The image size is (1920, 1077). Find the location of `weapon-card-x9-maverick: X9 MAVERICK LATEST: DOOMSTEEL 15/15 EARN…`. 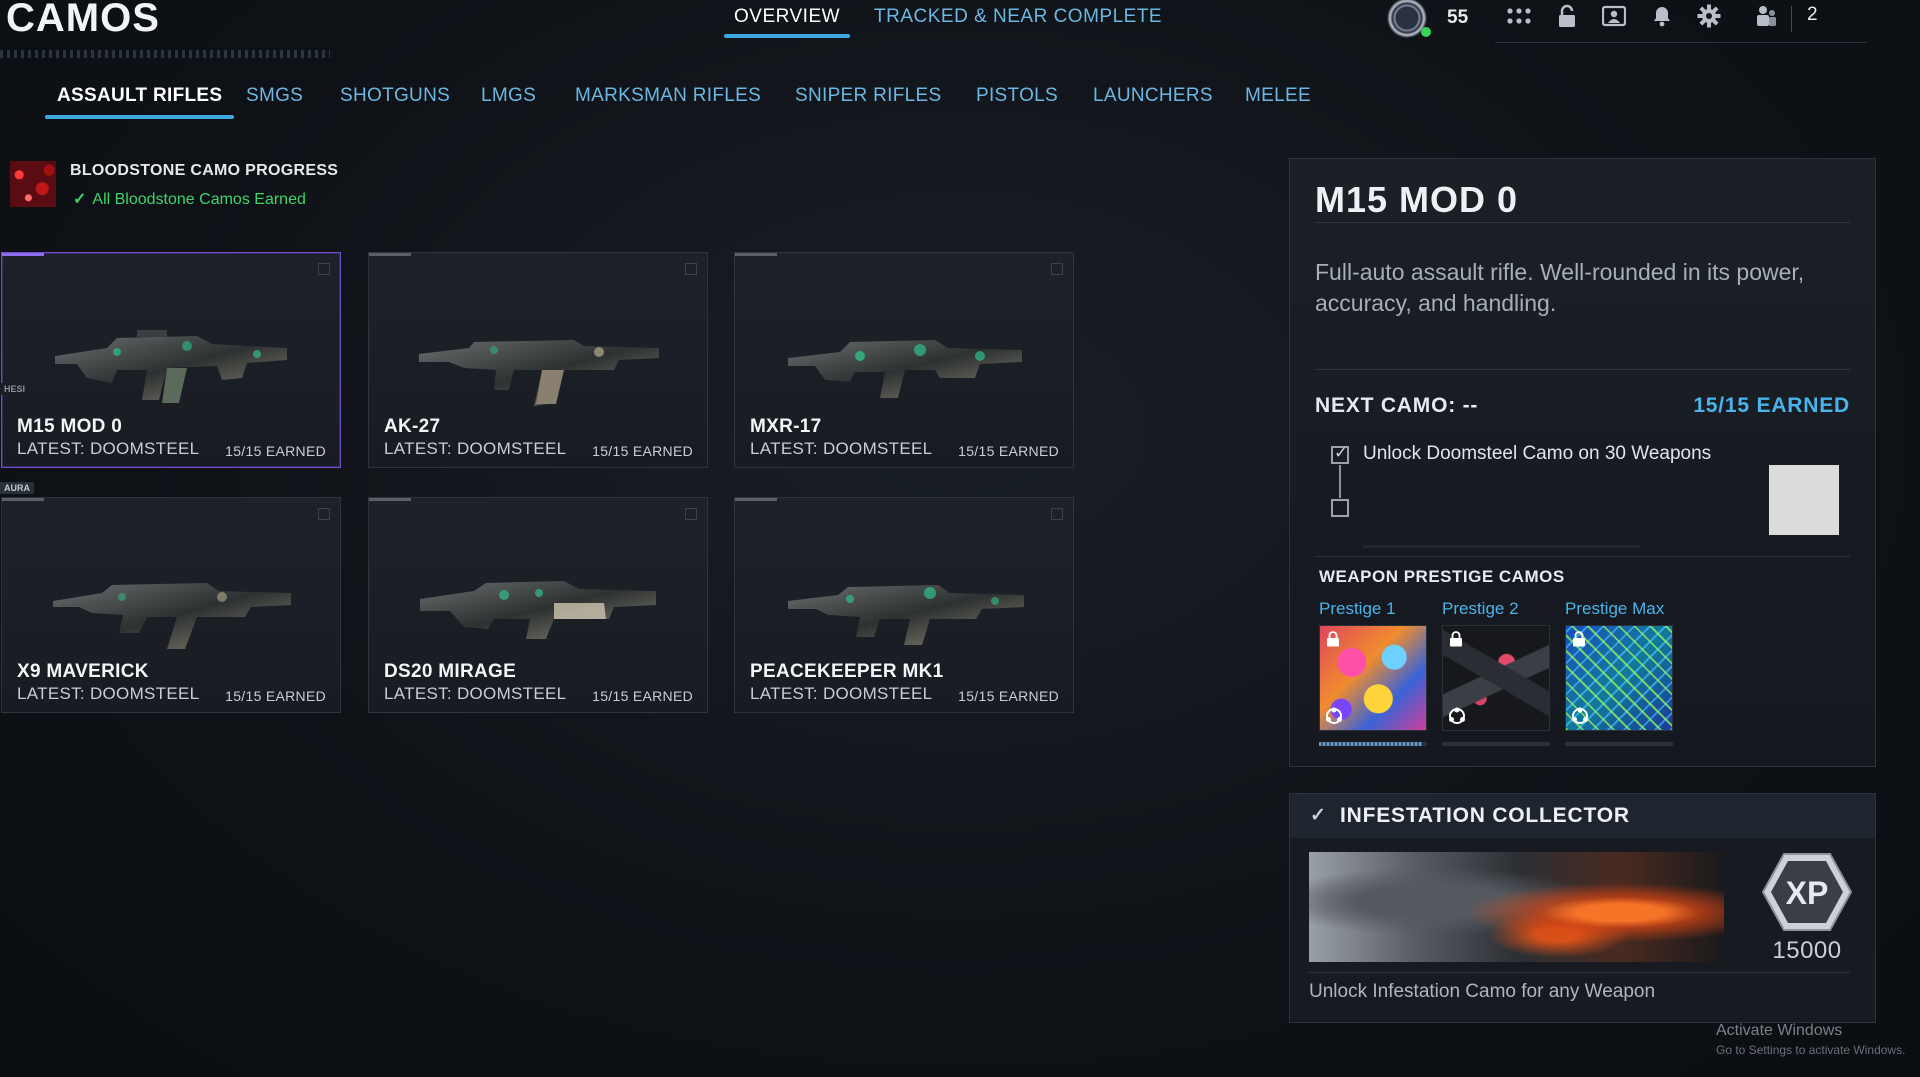

weapon-card-x9-maverick: X9 MAVERICK LATEST: DOOMSTEEL 15/15 EARN… is located at coordinates (171, 605).